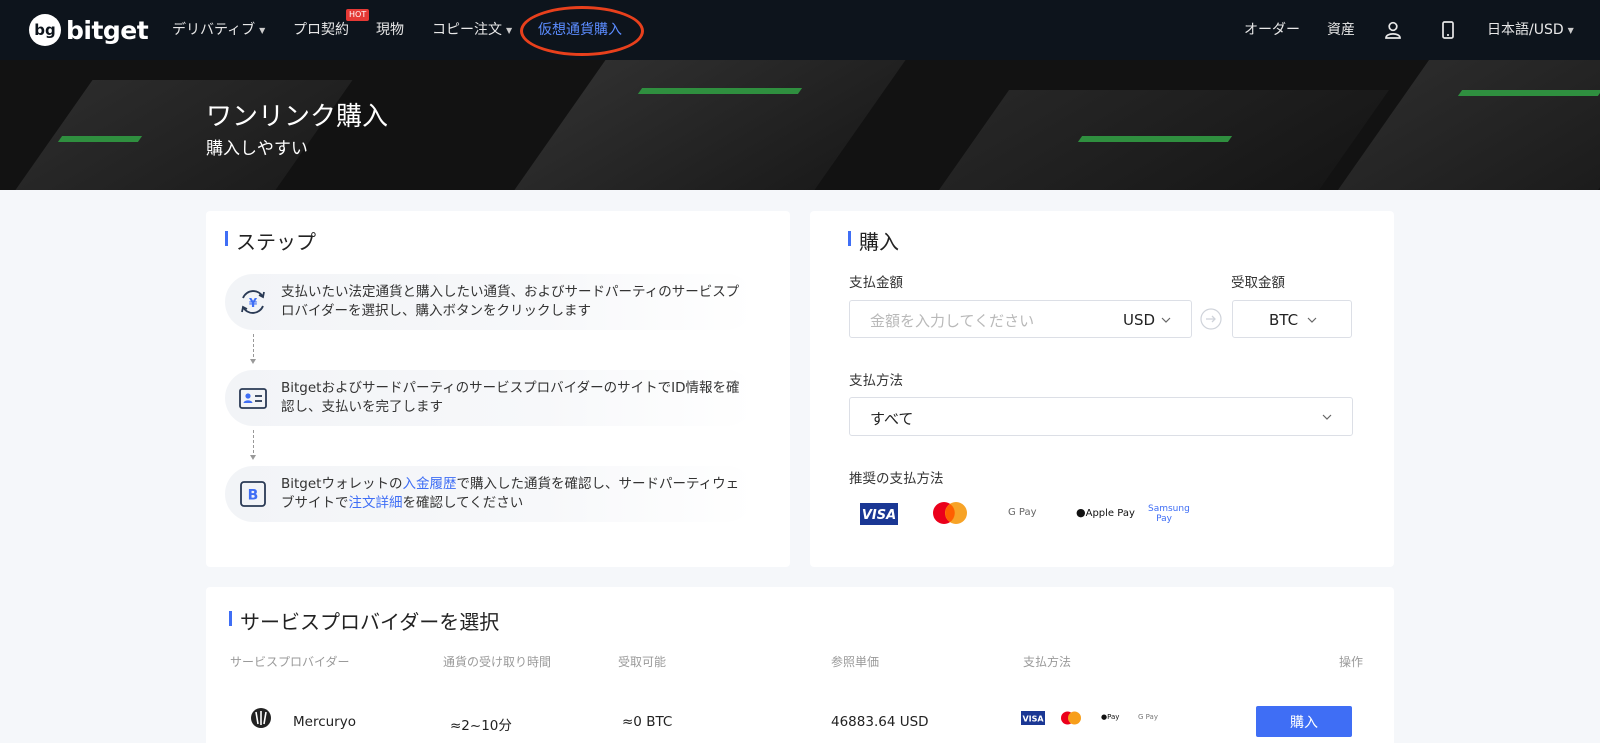 Image resolution: width=1600 pixels, height=743 pixels. I want to click on buy-button: 購入, so click(1304, 721).